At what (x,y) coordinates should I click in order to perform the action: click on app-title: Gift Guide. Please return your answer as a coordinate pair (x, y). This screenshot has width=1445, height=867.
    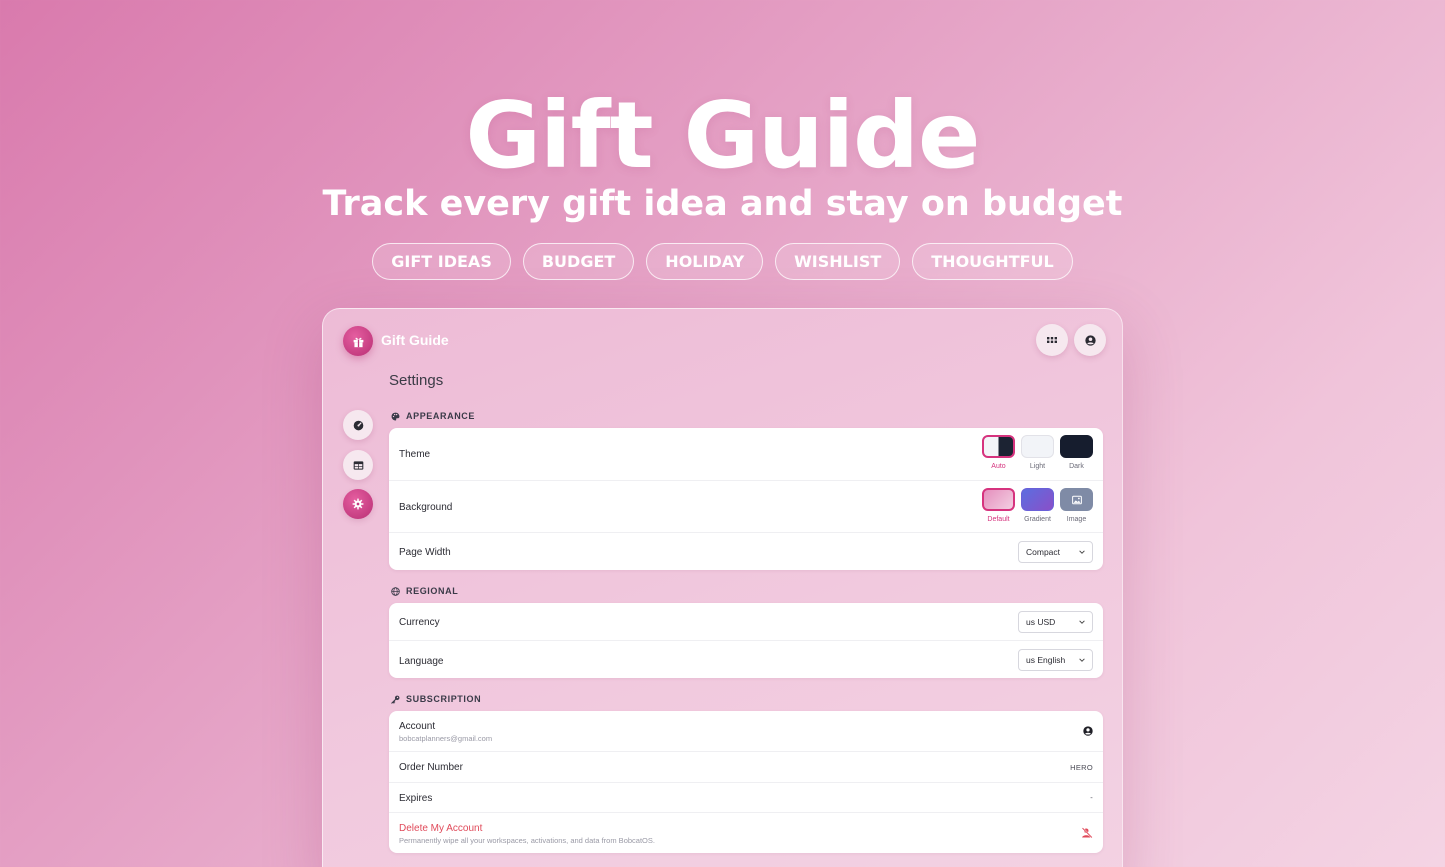
    Looking at the image, I should click on (415, 340).